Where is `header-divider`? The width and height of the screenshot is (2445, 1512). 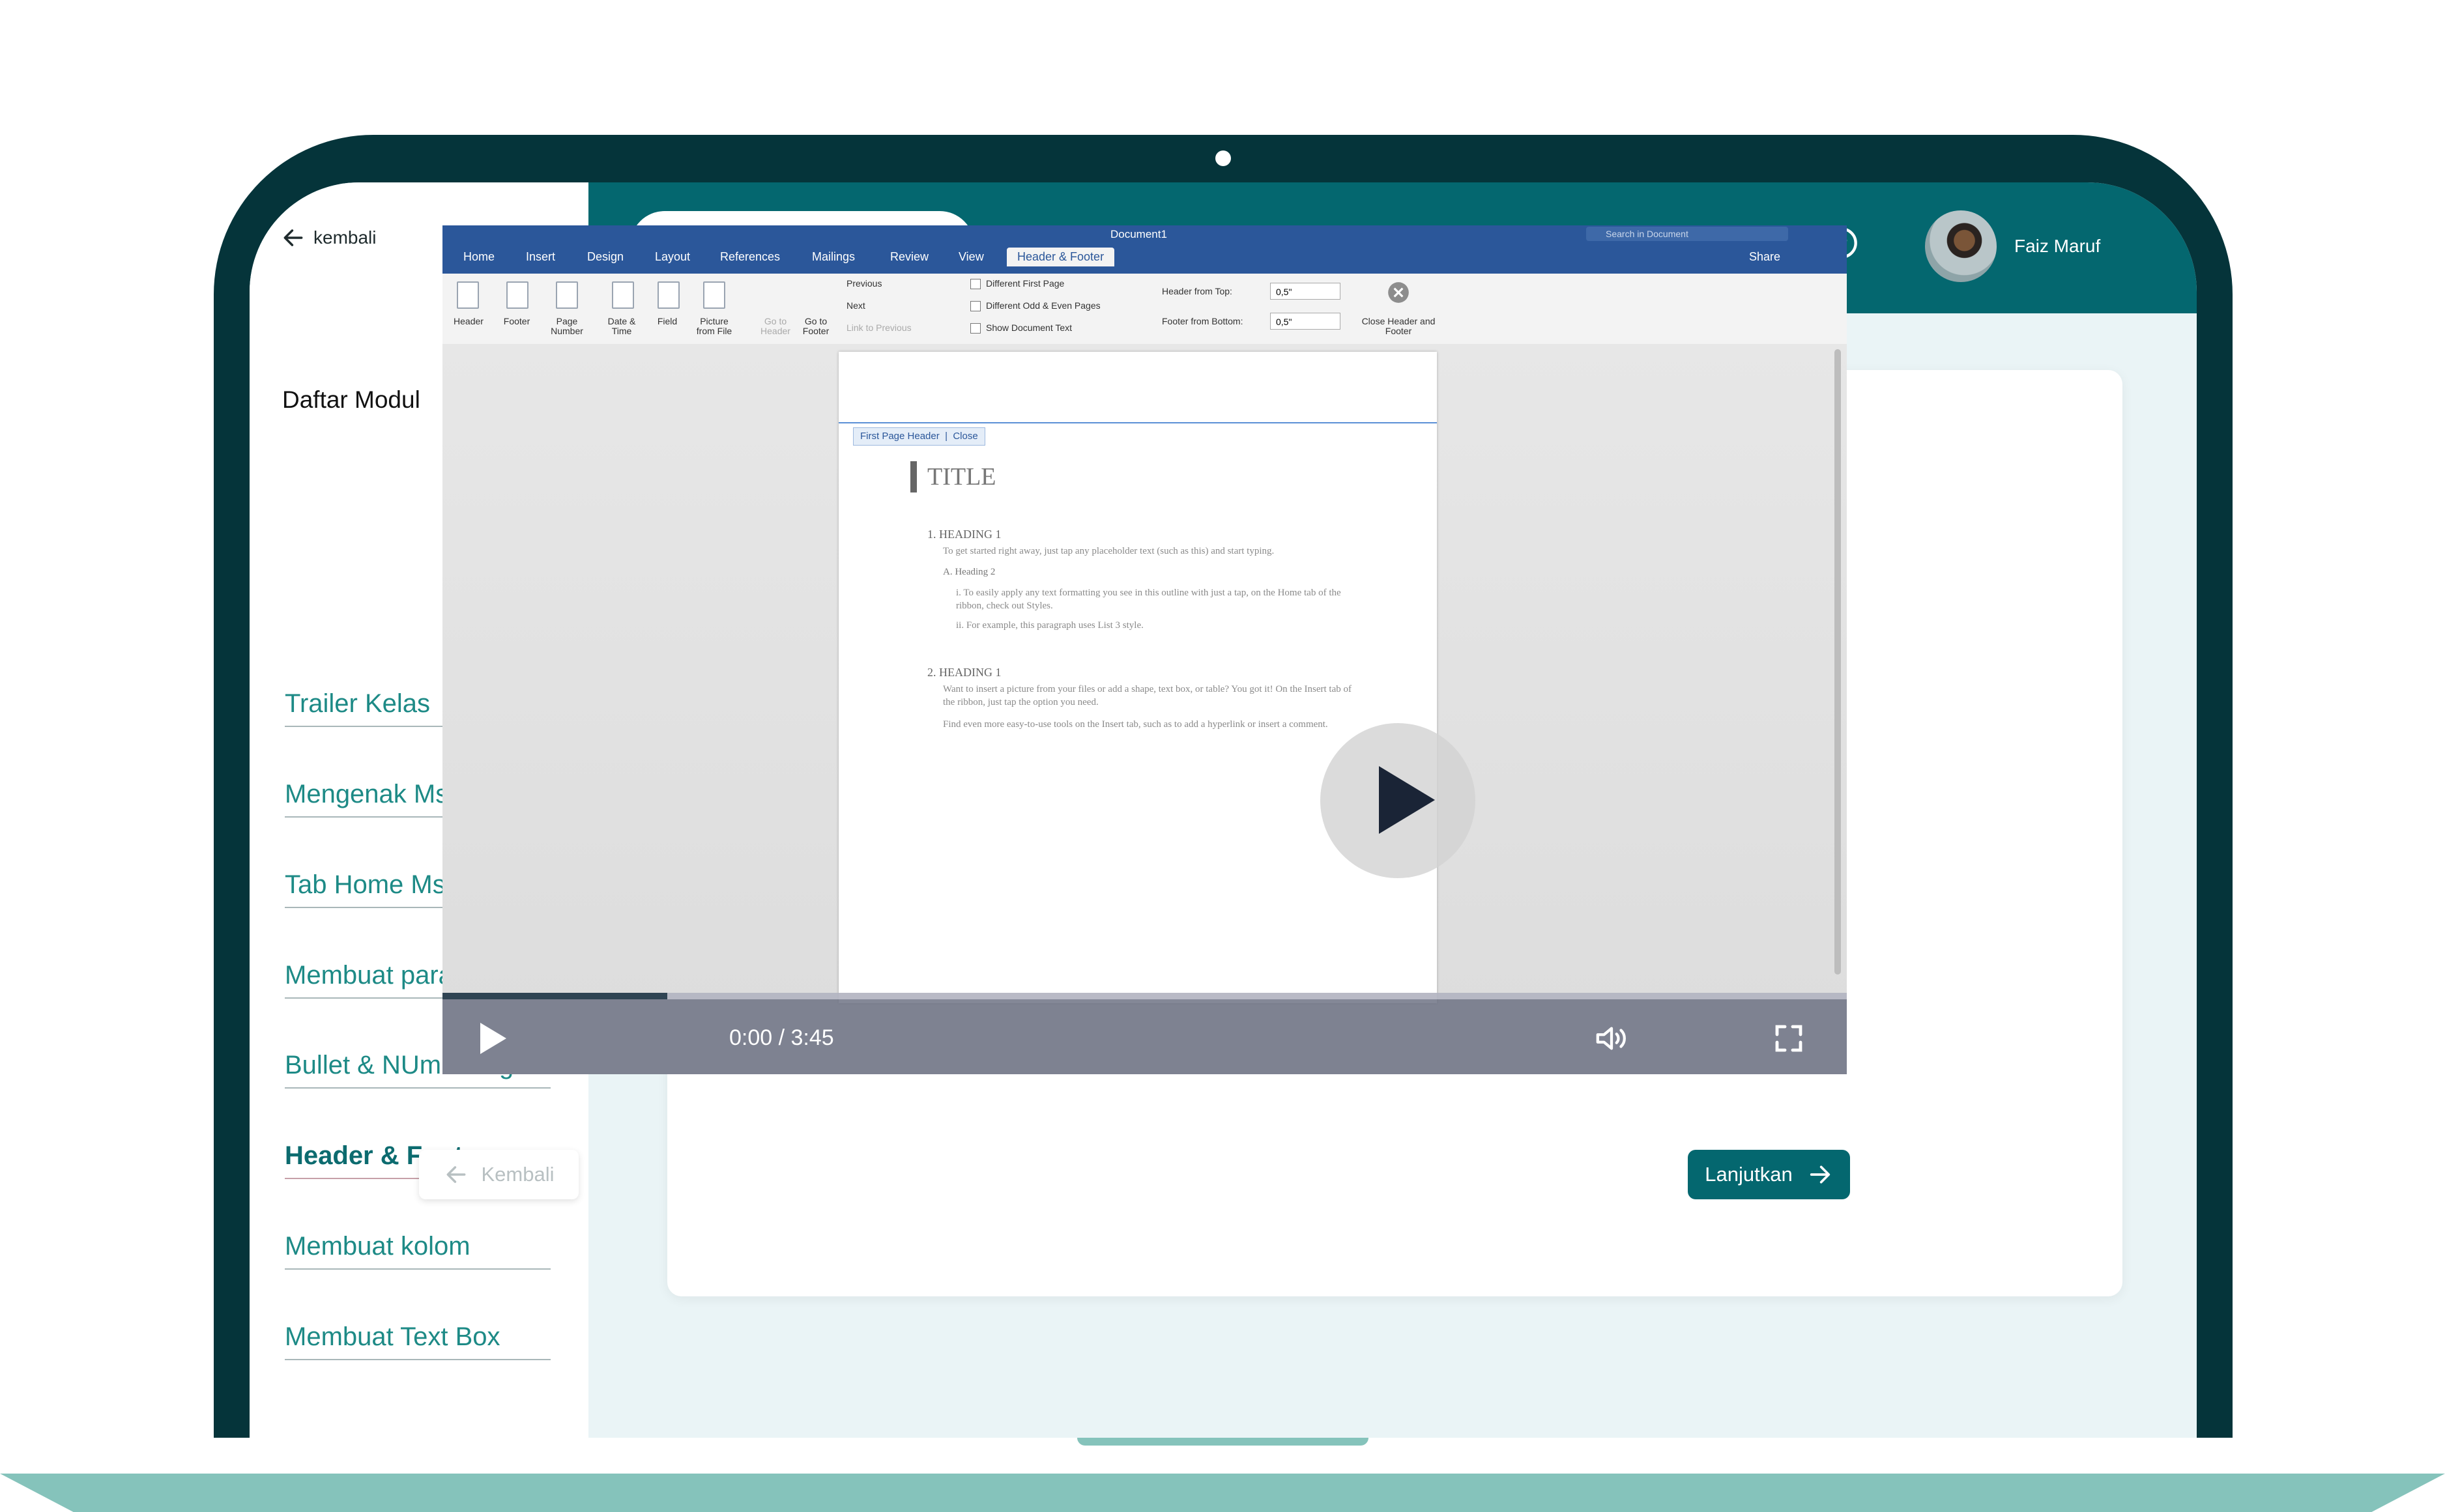 header-divider is located at coordinates (1138, 422).